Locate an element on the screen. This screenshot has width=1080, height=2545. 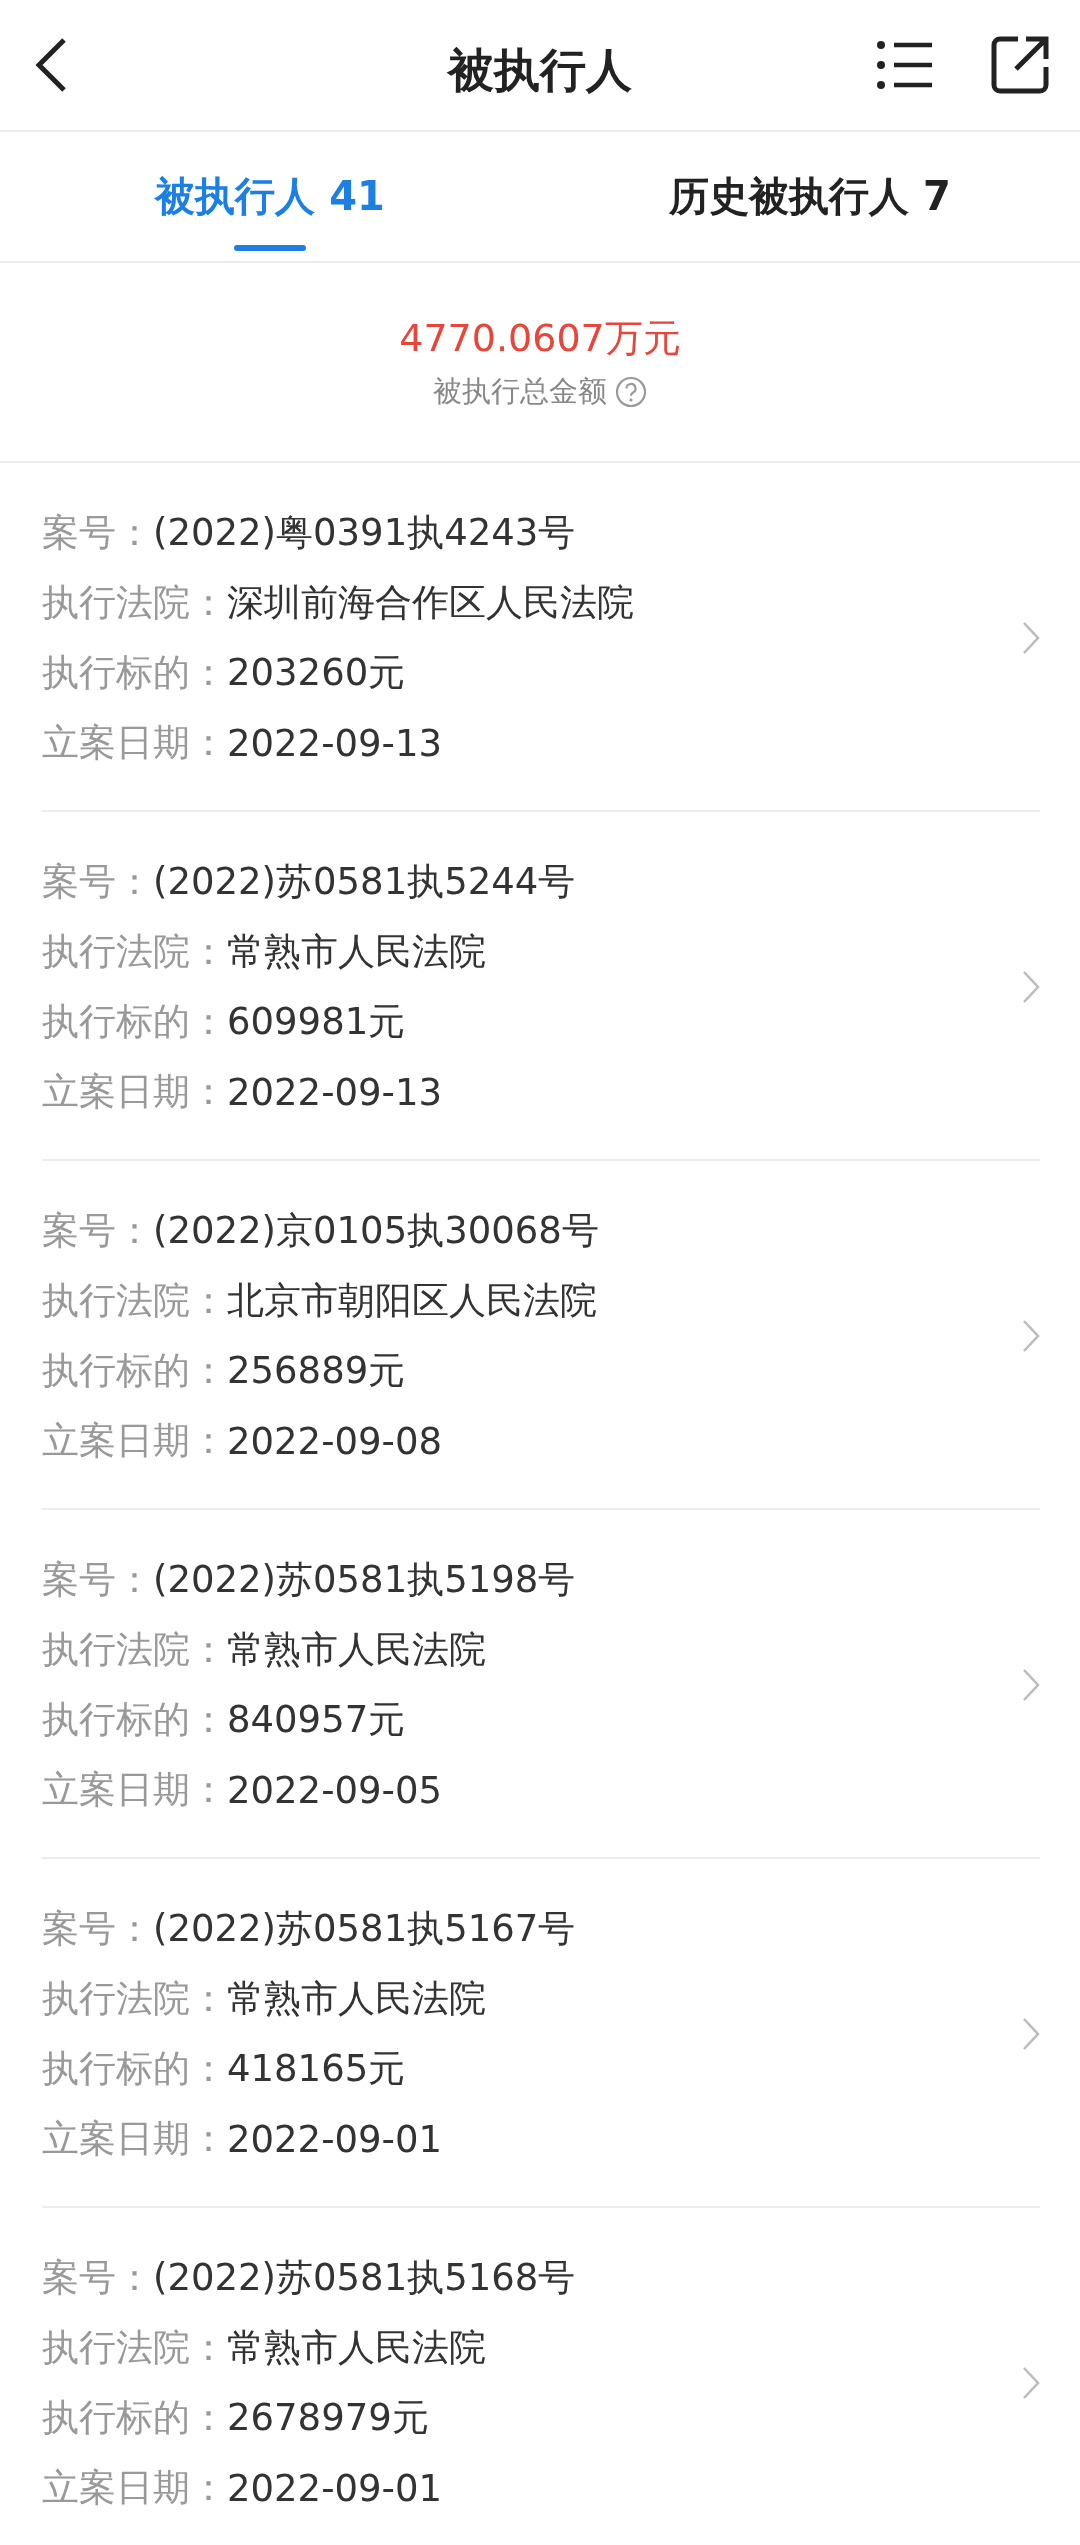
back-icon is located at coordinates (51, 65).